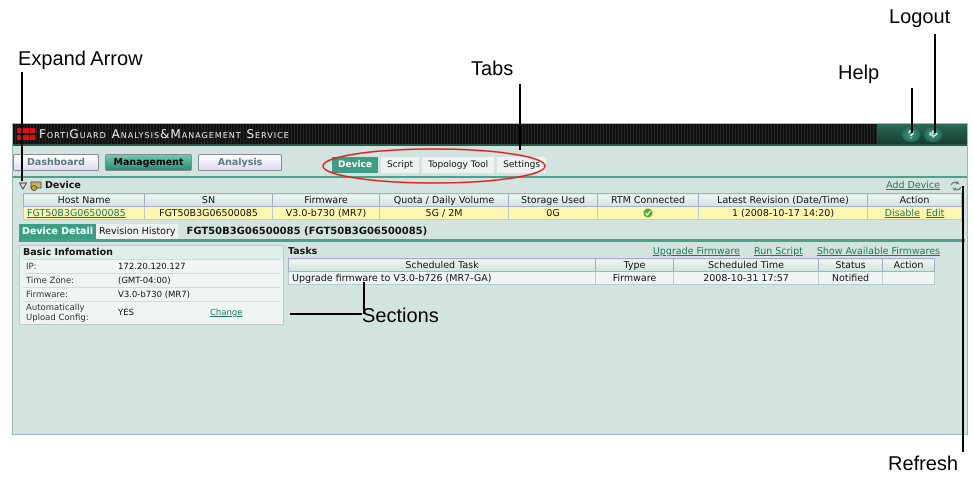 Image resolution: width=973 pixels, height=479 pixels. What do you see at coordinates (919, 17) in the screenshot?
I see `callout-label: Logout` at bounding box center [919, 17].